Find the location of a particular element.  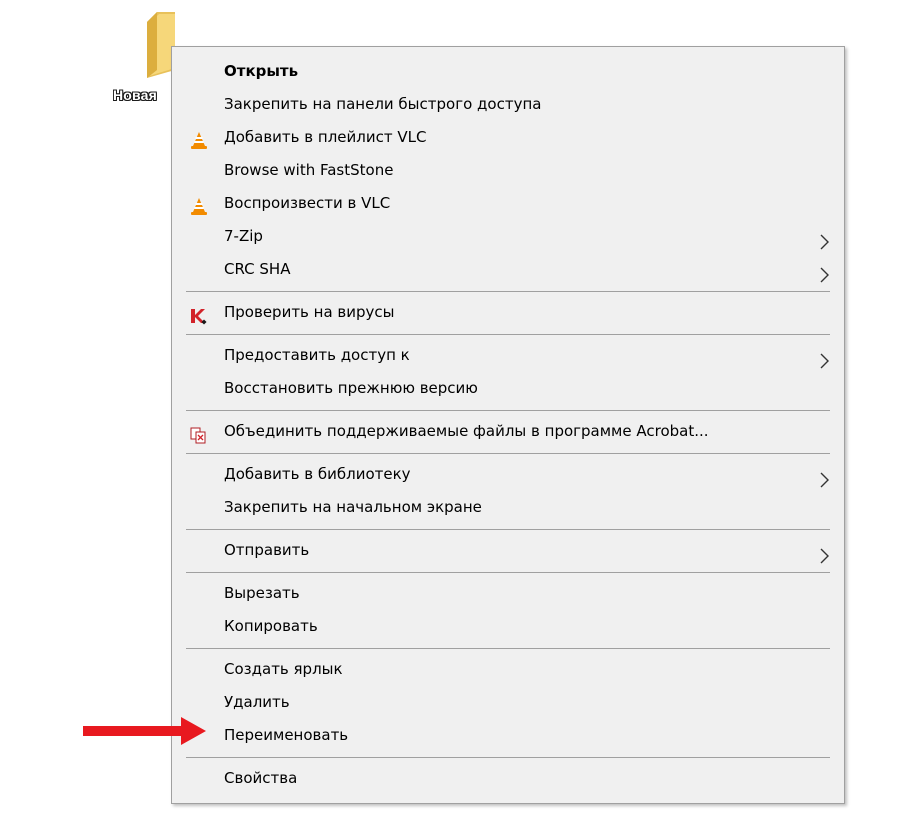

menu-item-create-shortcut: Создать ярлык is located at coordinates (508, 669).